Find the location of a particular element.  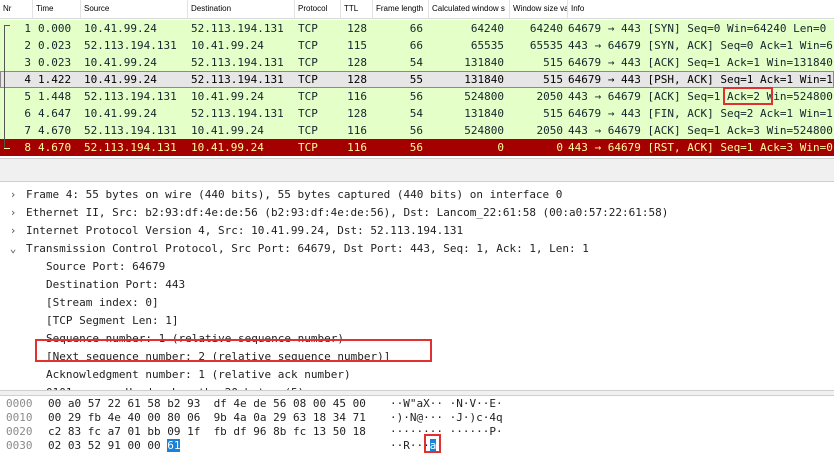

chevron-down-icon: ⌄ is located at coordinates (13, 249).